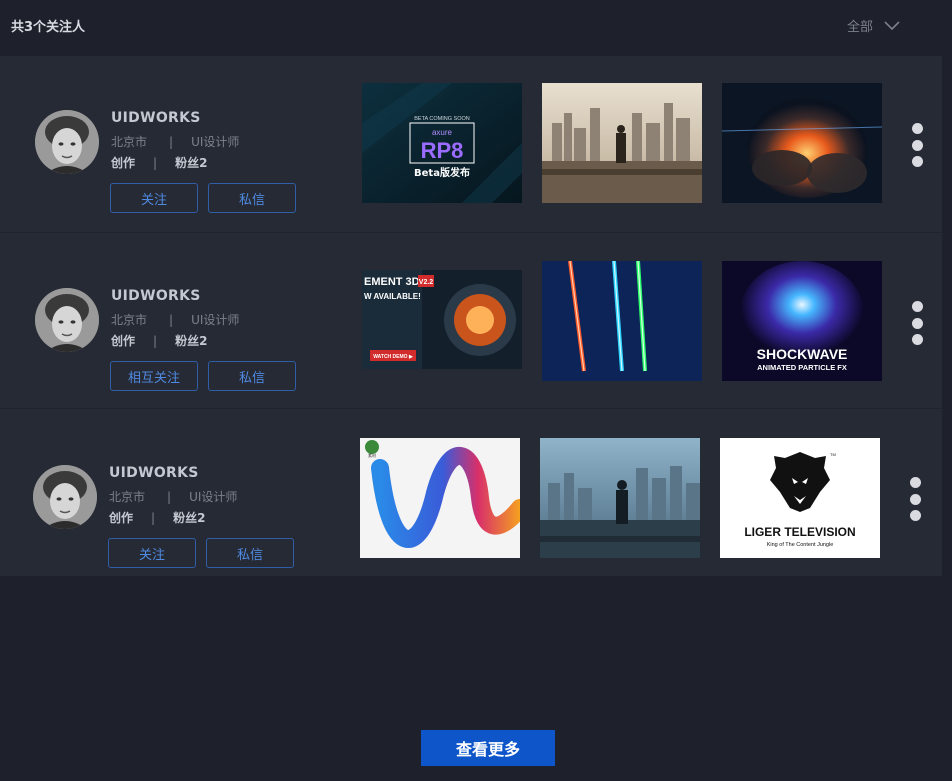 This screenshot has height=781, width=952. Describe the element at coordinates (799, 532) in the screenshot. I see `liger-title: LIGER TELEVISION` at that location.